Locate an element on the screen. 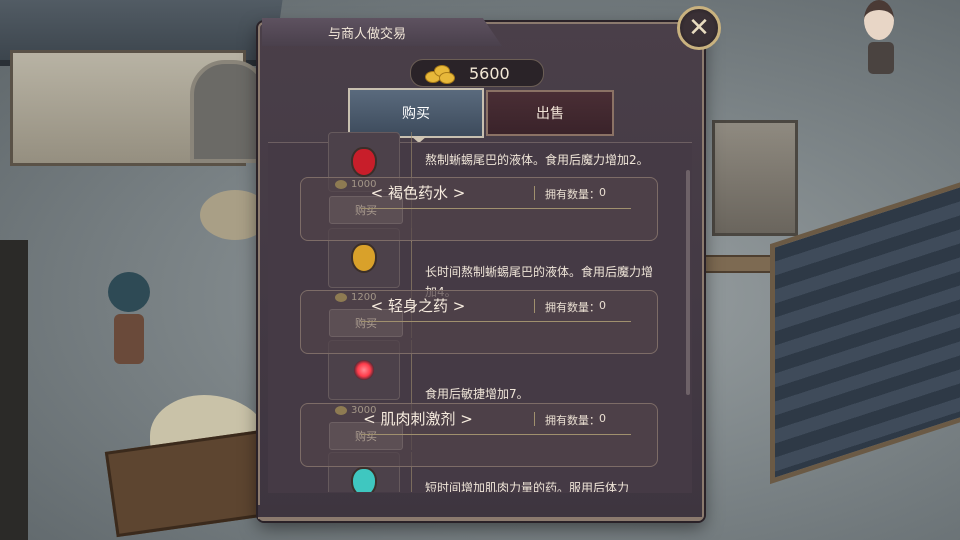  close-button: ✕ is located at coordinates (699, 28).